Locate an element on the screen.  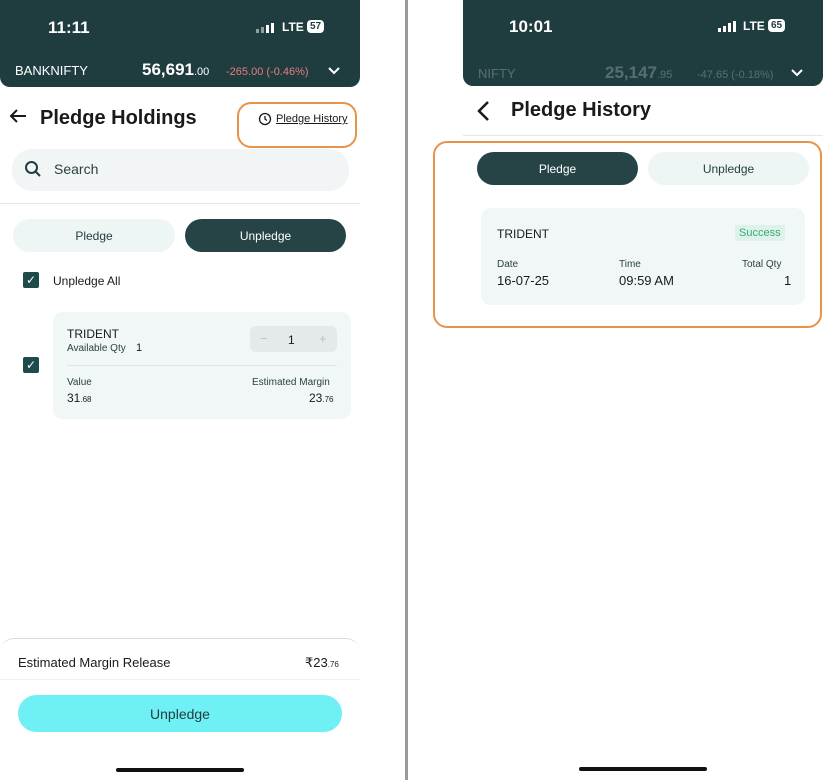
release-main: ₹23 is located at coordinates (316, 662).